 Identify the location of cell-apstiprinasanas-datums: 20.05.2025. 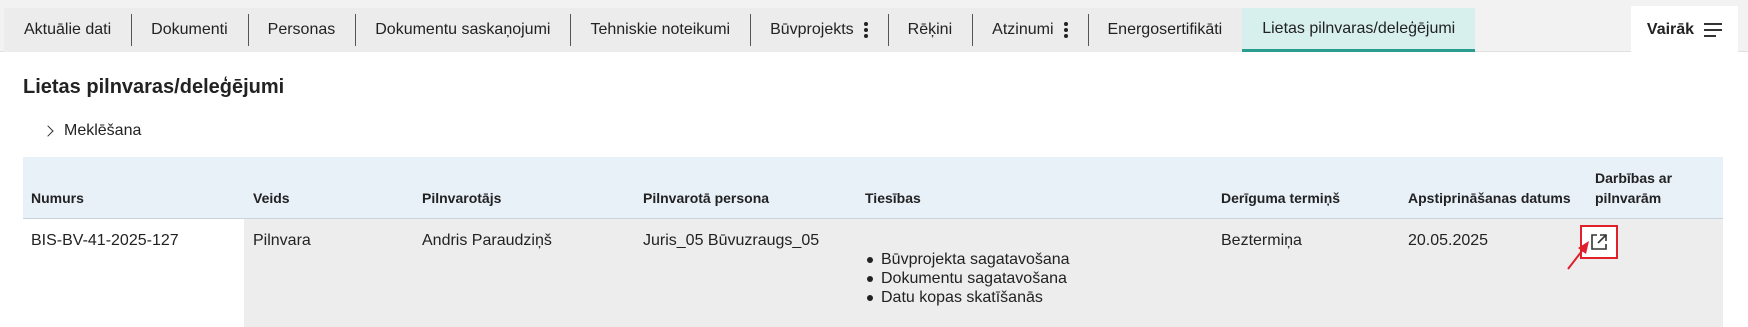
(1448, 240).